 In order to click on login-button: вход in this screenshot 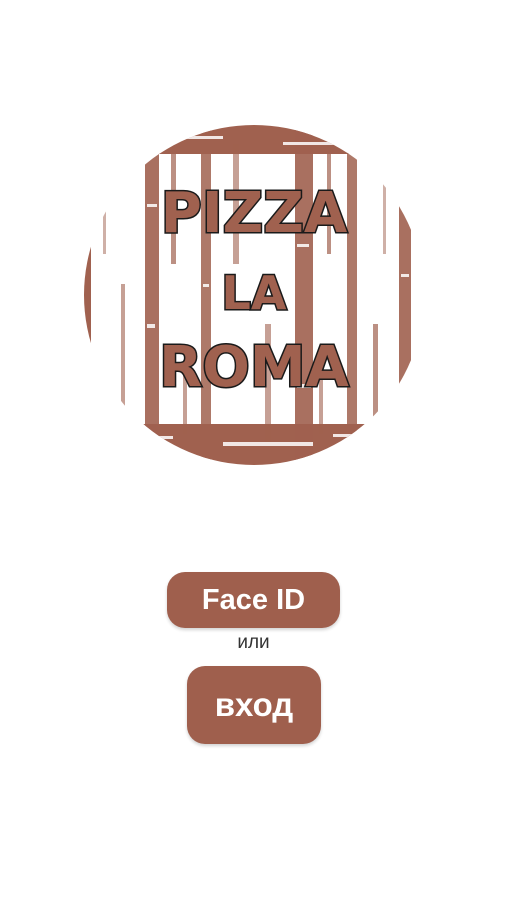, I will do `click(254, 705)`.